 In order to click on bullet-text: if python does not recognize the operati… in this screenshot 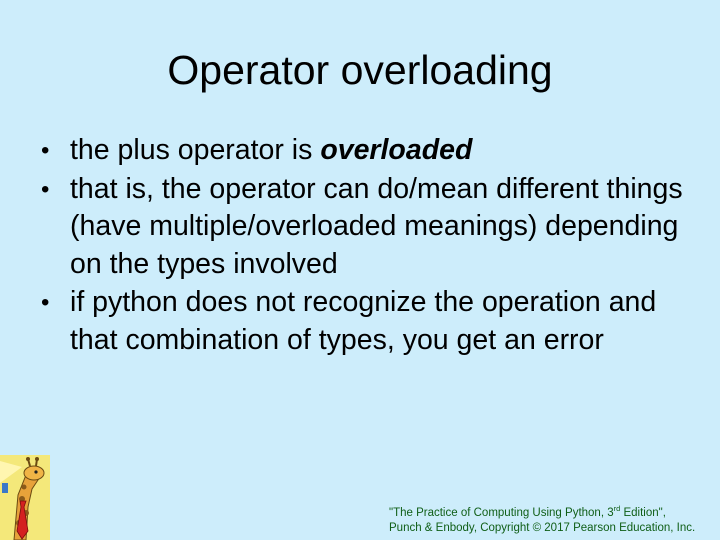, I will do `click(363, 321)`.